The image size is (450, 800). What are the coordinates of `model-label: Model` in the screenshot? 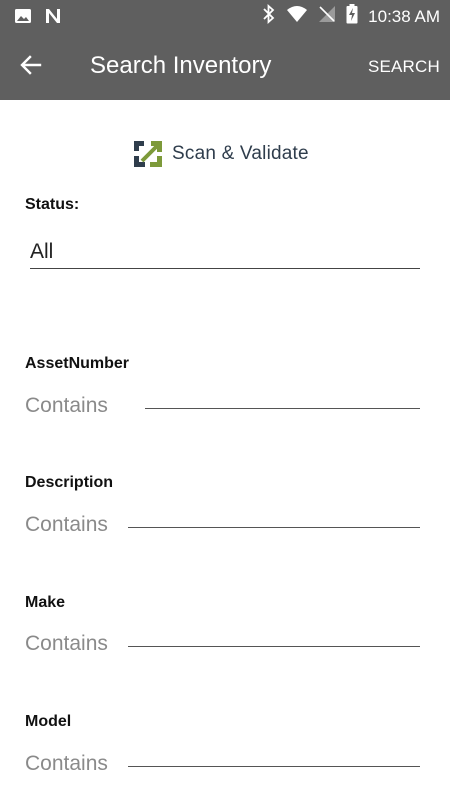 It's located at (48, 721).